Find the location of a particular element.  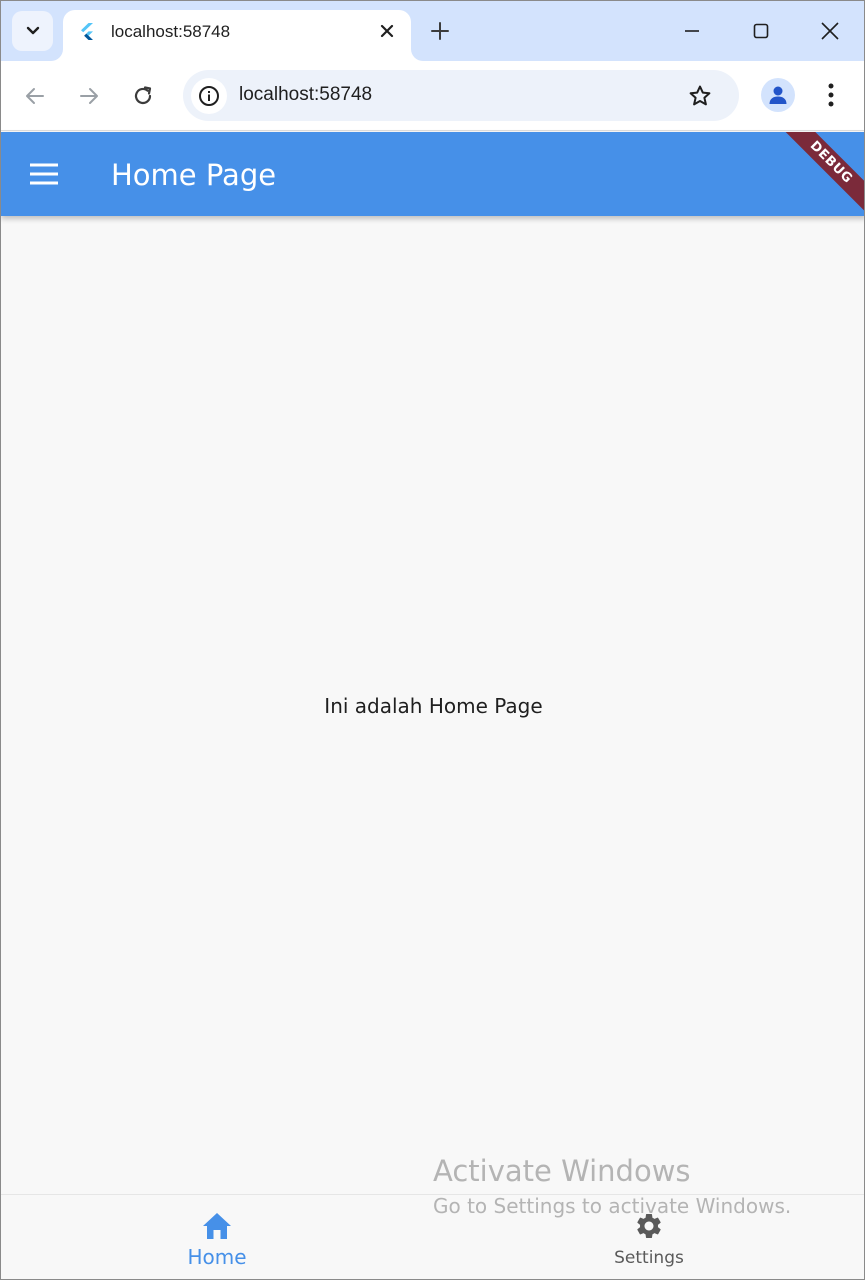

flutter-icon is located at coordinates (87, 31).